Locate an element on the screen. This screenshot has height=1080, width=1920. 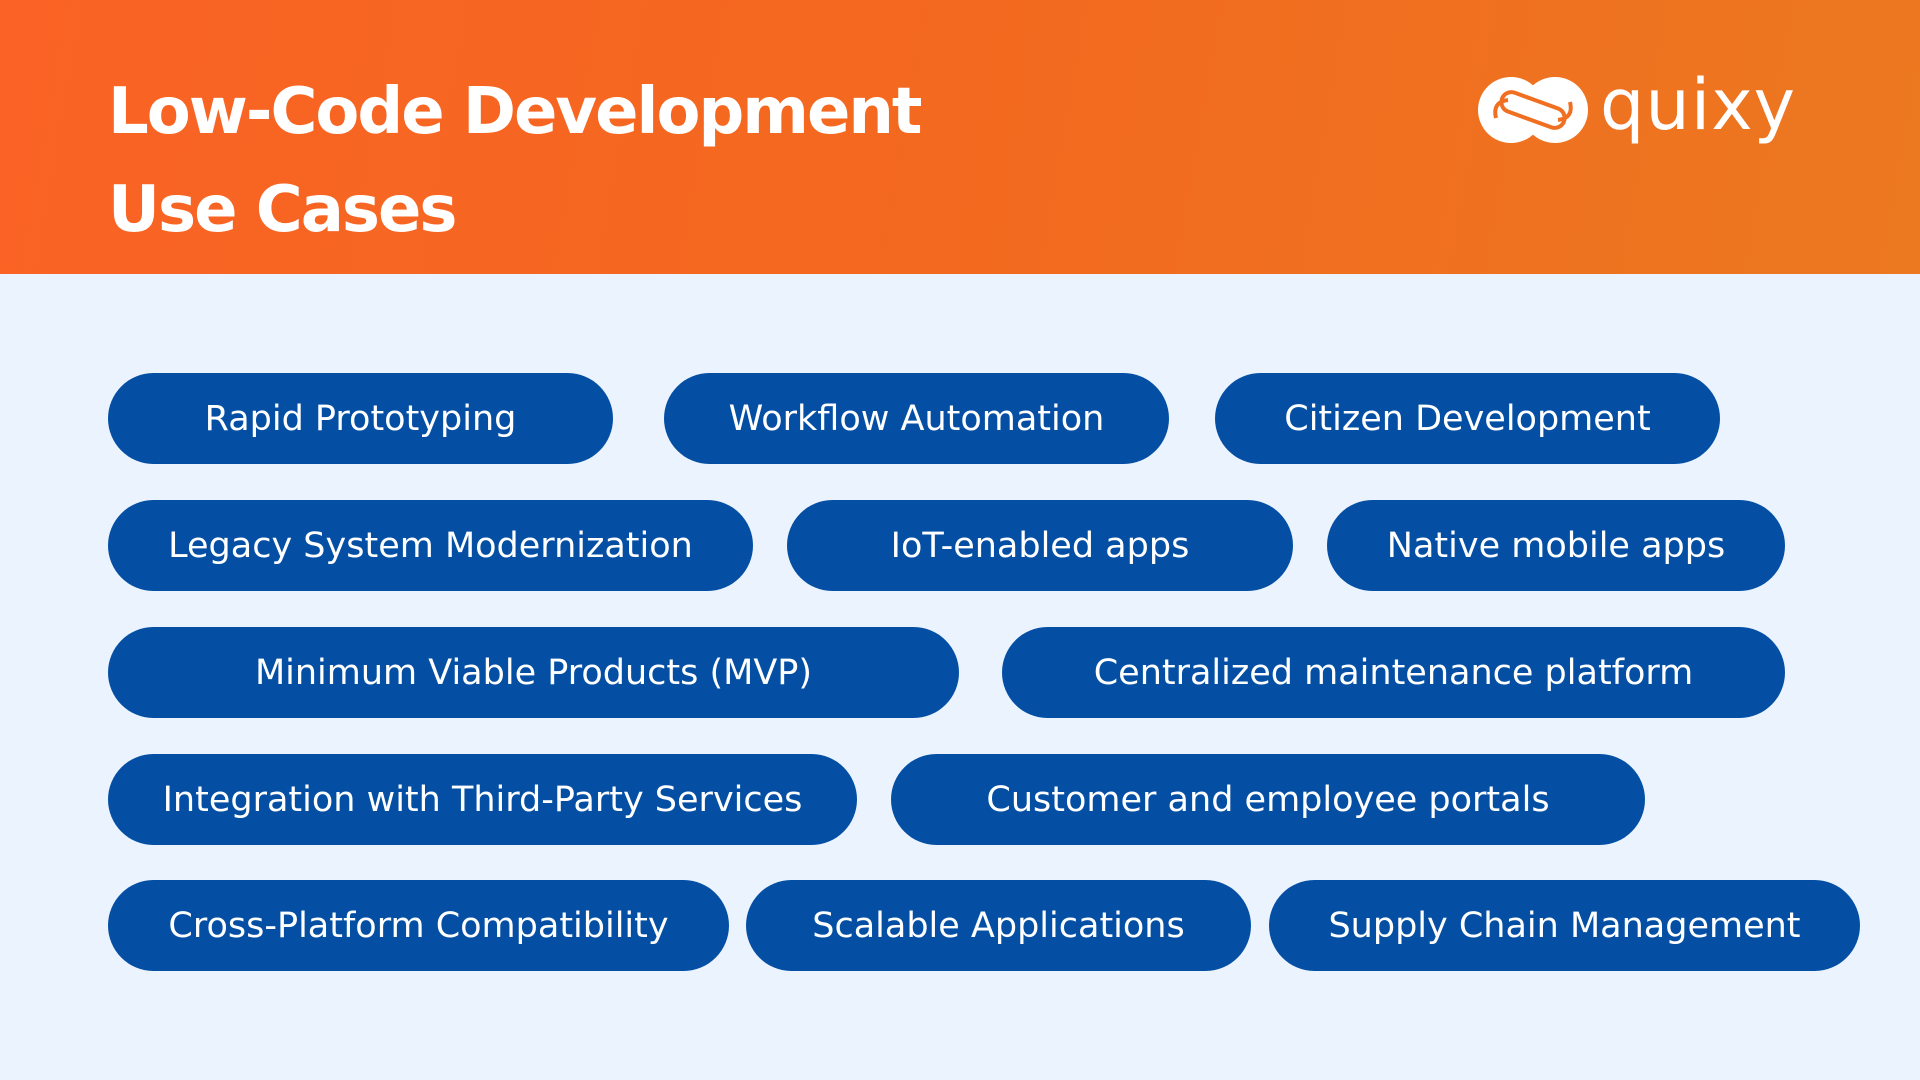
page-title-line-2: Use Cases is located at coordinates (282, 210).